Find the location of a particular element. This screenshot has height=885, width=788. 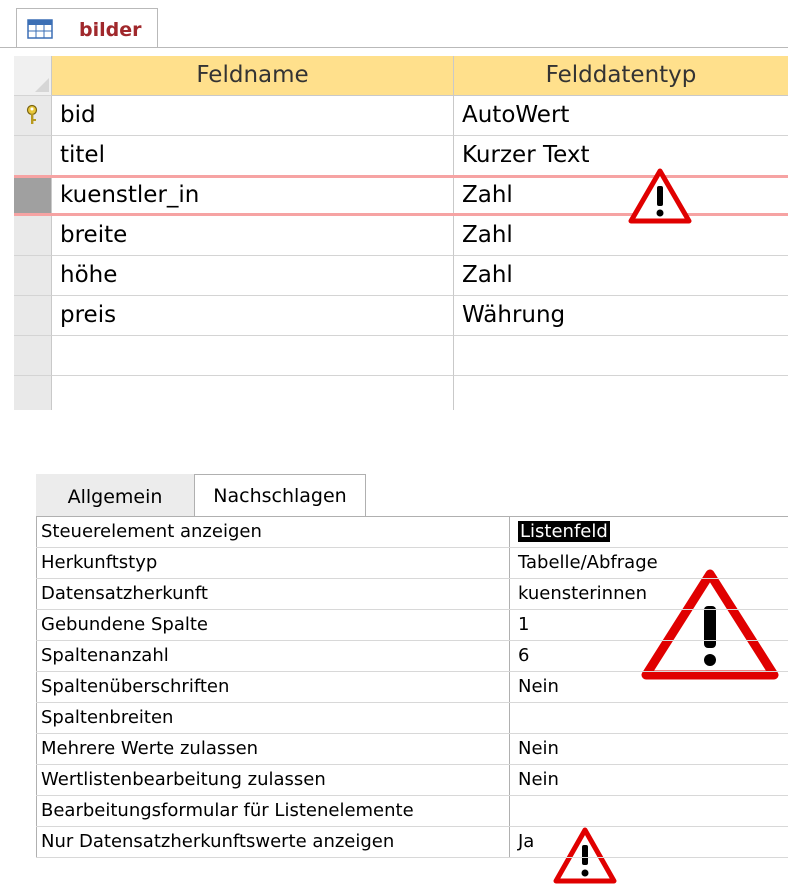

primary-key-icon is located at coordinates (32, 114).